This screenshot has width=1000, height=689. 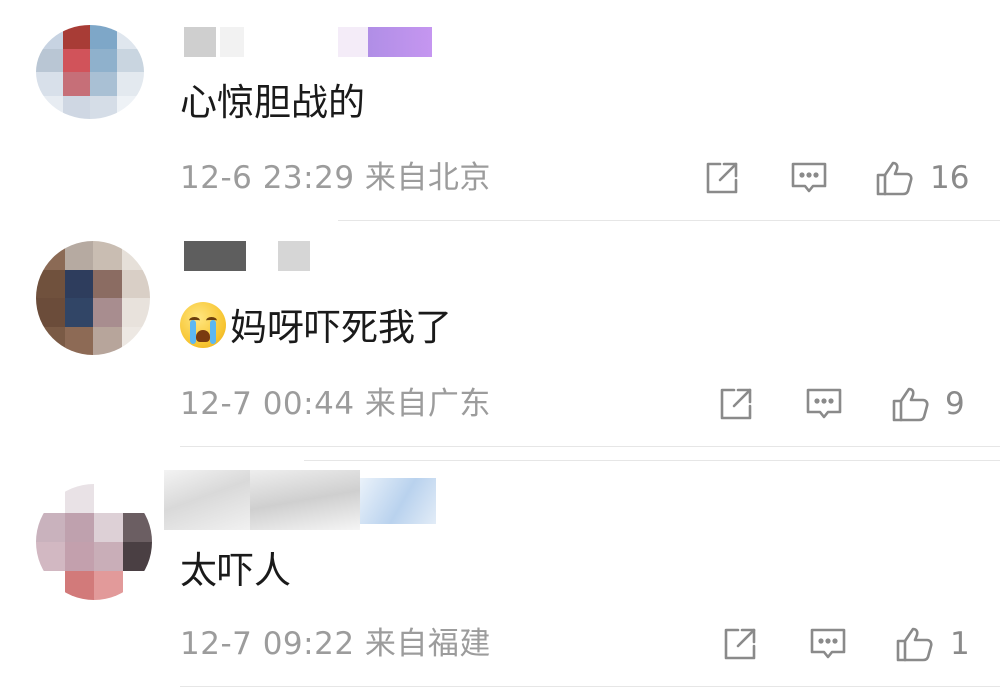 I want to click on like-count: 1, so click(x=960, y=644).